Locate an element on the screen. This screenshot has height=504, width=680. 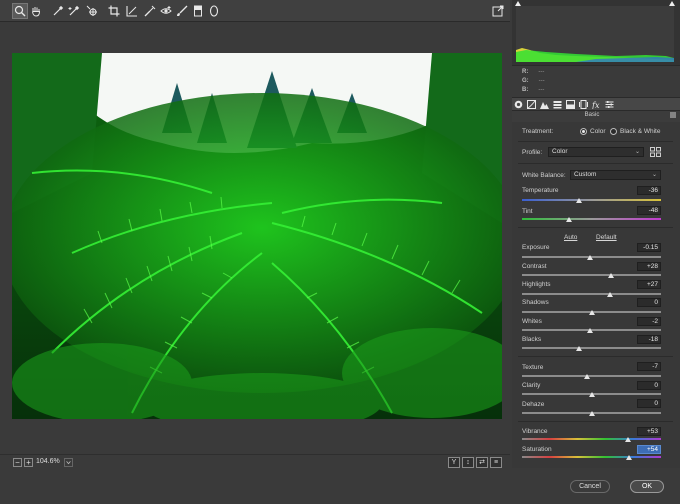
whites-thumb is located at coordinates (590, 330).